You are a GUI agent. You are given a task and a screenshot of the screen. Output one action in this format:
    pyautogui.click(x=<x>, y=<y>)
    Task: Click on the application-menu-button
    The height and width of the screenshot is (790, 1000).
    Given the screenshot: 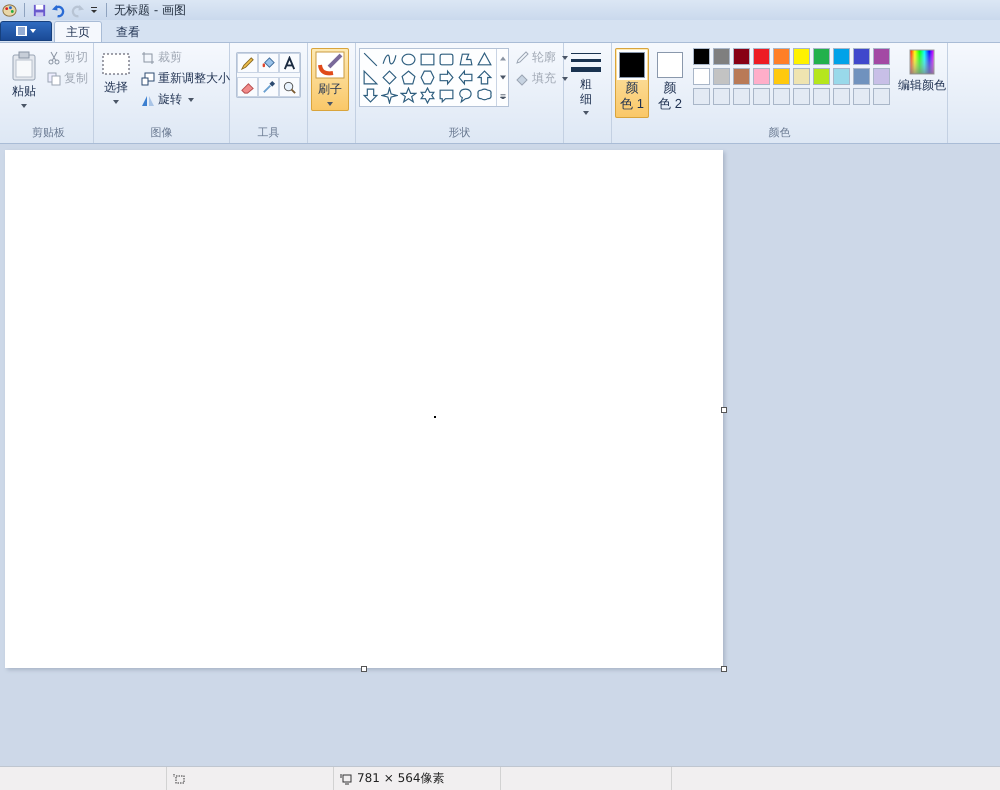 What is the action you would take?
    pyautogui.click(x=26, y=31)
    